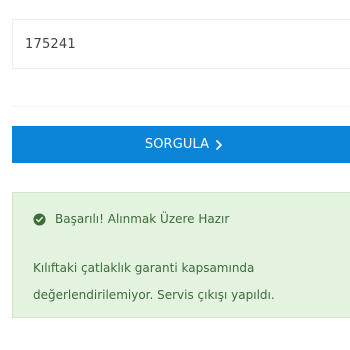  Describe the element at coordinates (181, 44) in the screenshot. I see `query-input: 175241` at that location.